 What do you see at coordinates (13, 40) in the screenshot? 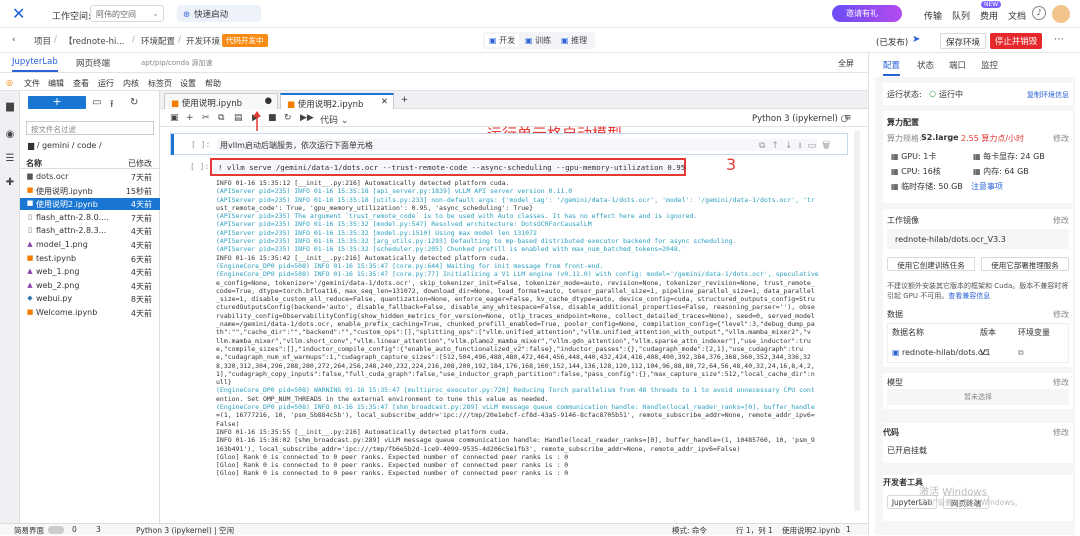
I see `back-icon: ‹` at bounding box center [13, 40].